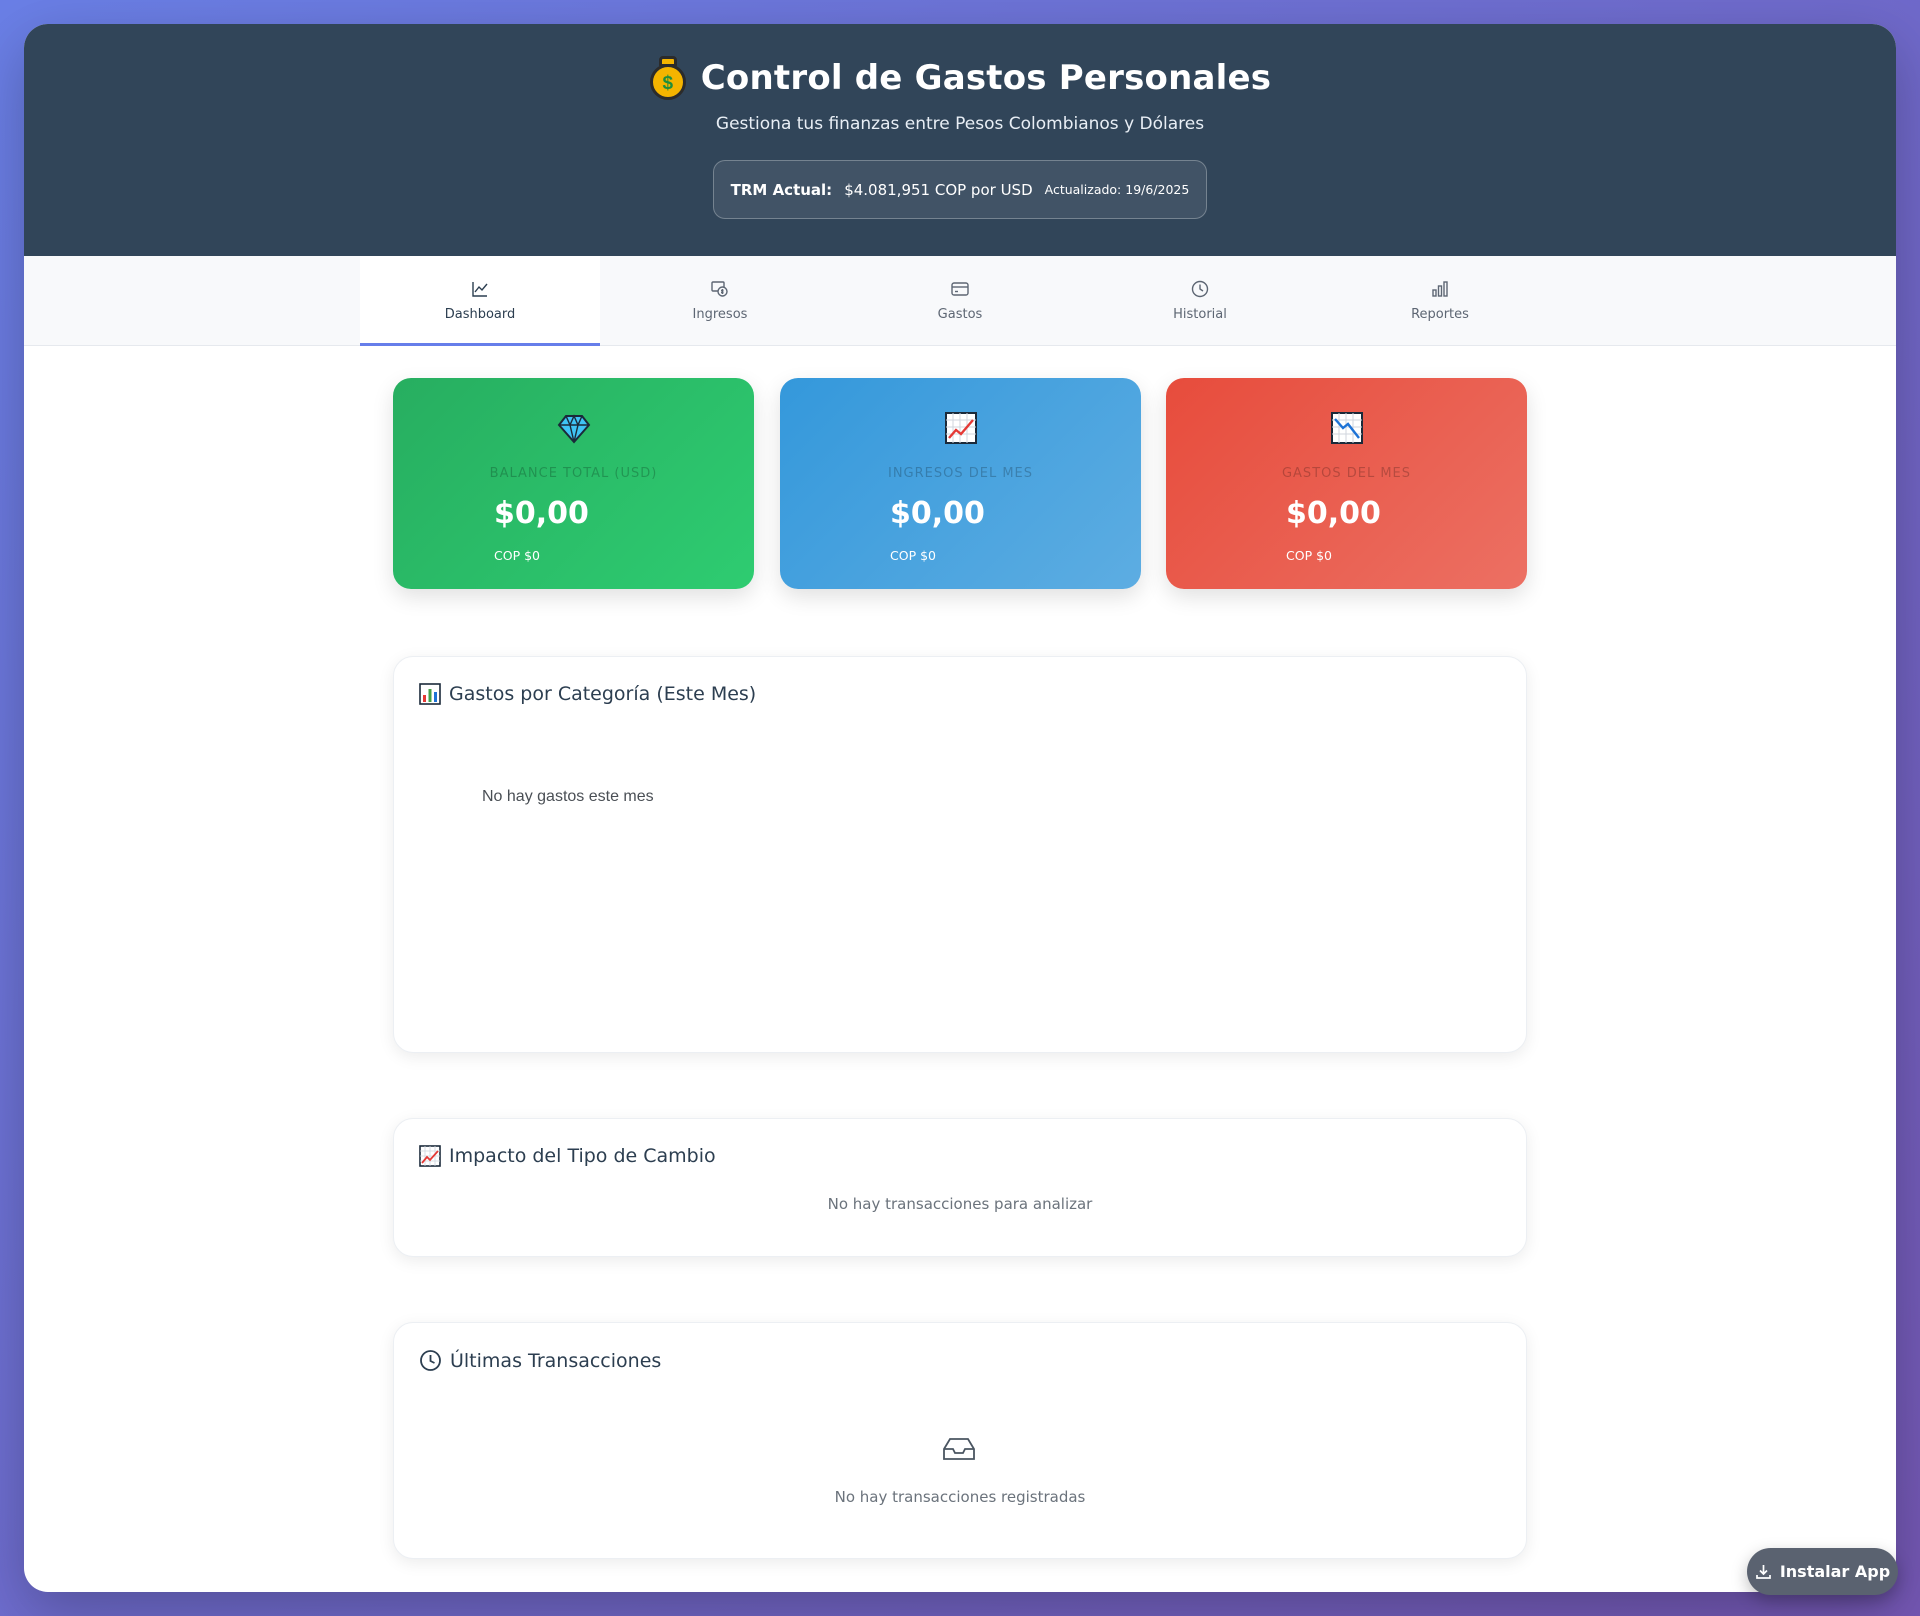  What do you see at coordinates (959, 1449) in the screenshot?
I see `inbox-icon` at bounding box center [959, 1449].